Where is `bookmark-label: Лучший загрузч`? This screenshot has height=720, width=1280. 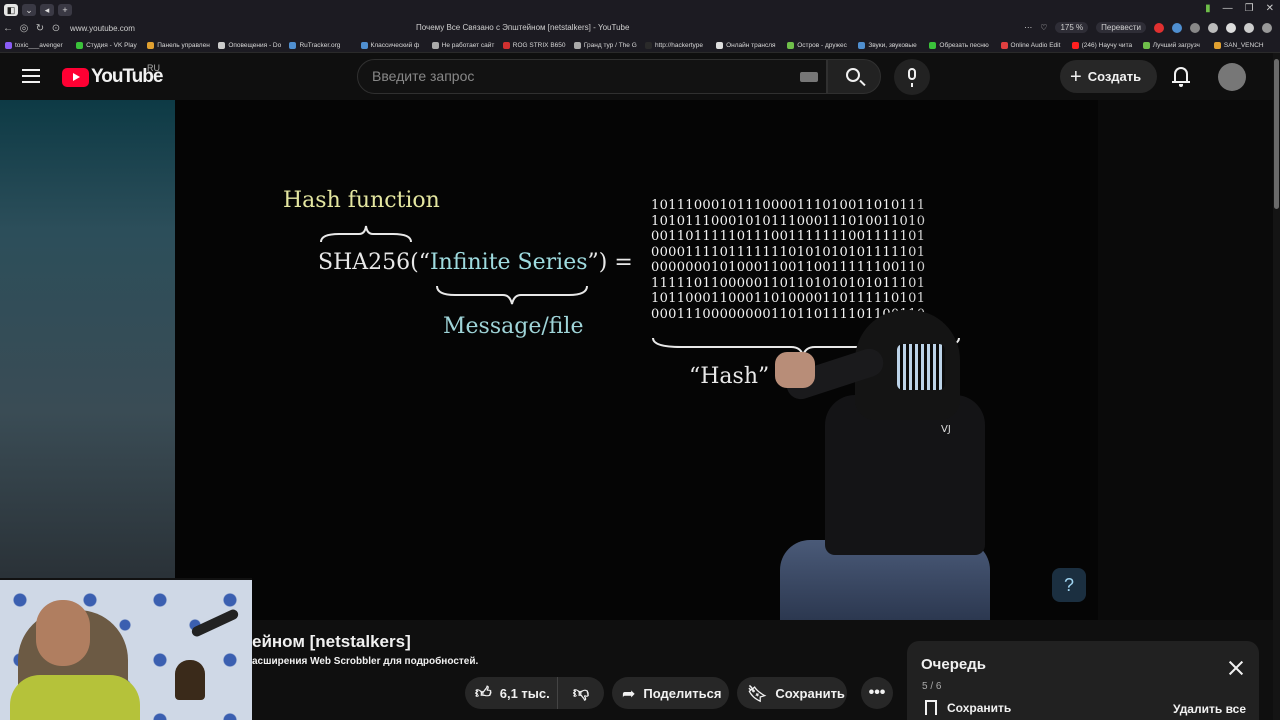 bookmark-label: Лучший загрузч is located at coordinates (1176, 45).